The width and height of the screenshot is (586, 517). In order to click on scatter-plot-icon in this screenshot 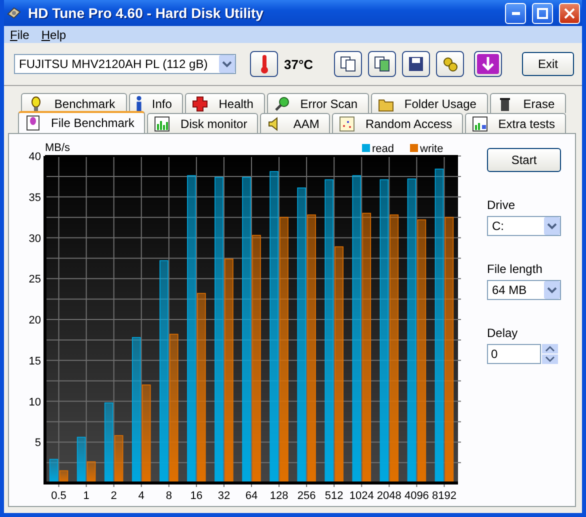, I will do `click(347, 124)`.